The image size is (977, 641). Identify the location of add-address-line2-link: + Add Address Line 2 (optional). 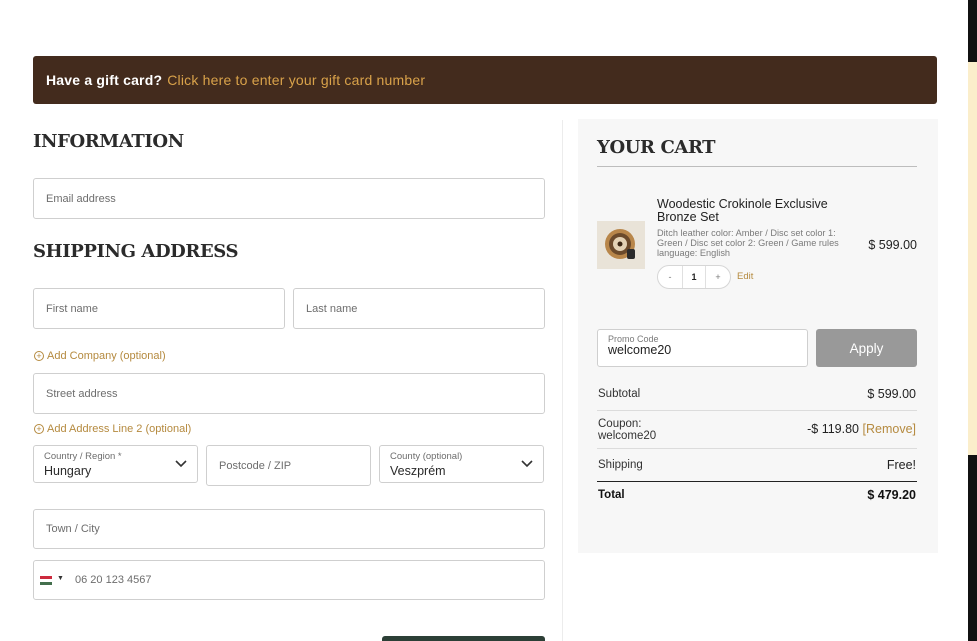
(112, 429).